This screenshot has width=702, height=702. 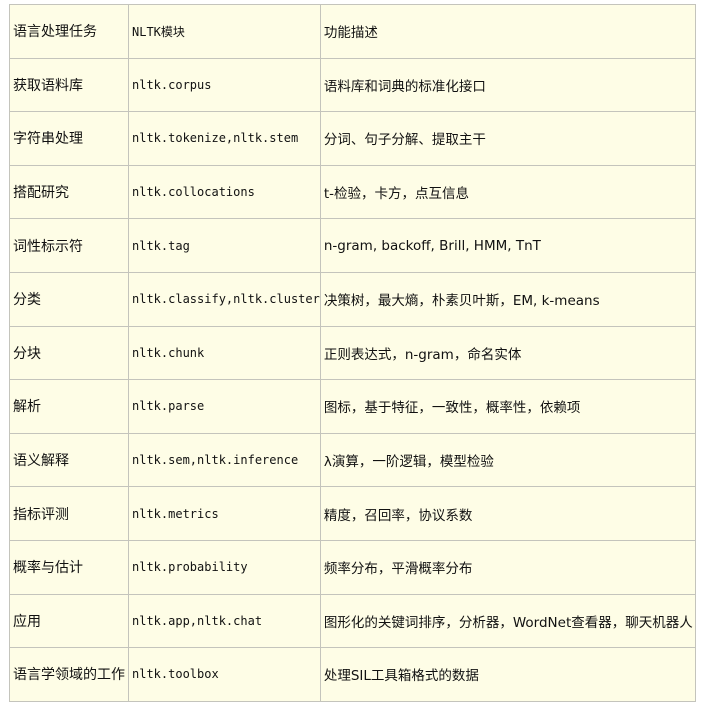 I want to click on table-row: 指标评测 nltk.metrics 精度，召回率，协议系数, so click(x=353, y=513).